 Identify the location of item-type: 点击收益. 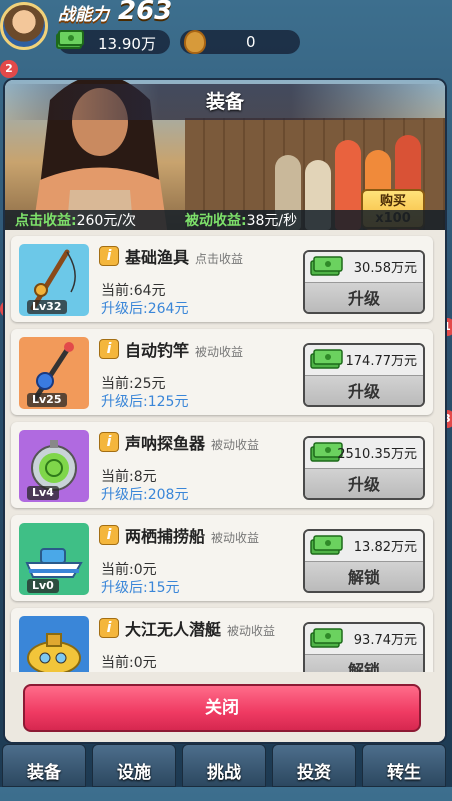
(219, 259).